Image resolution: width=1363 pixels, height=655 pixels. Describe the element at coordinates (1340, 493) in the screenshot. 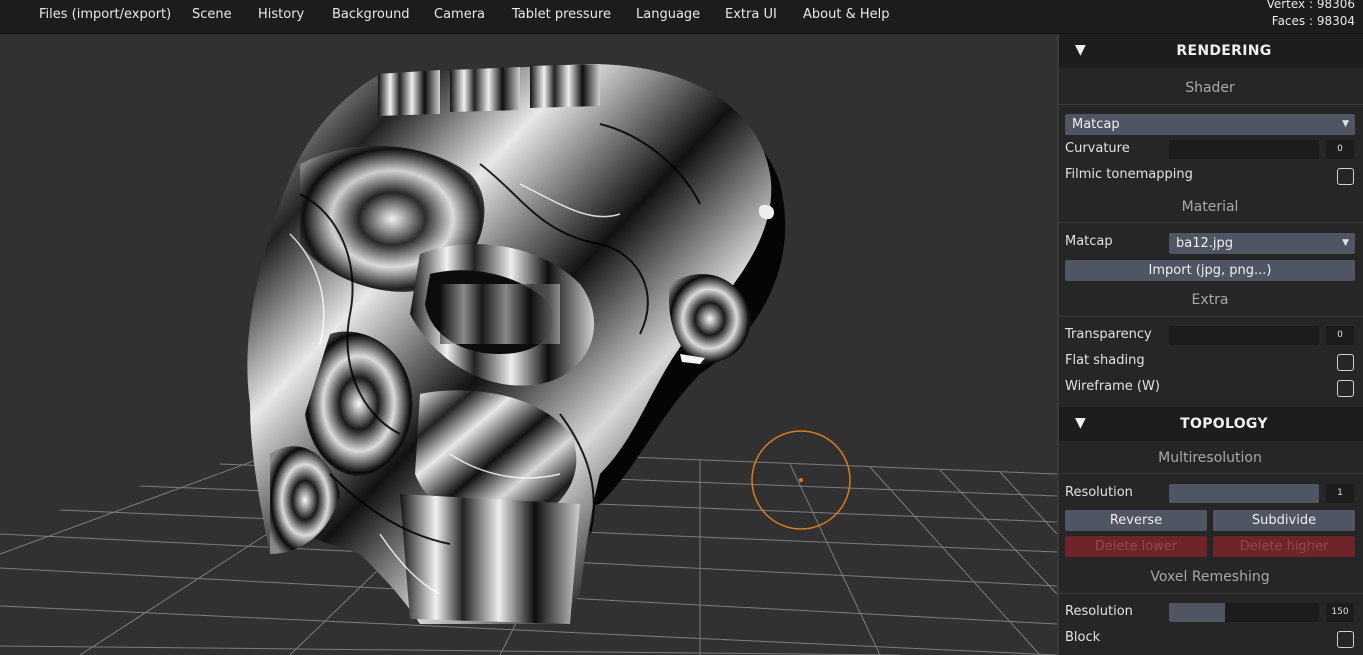

I see `multires-resolution-value: 1` at that location.